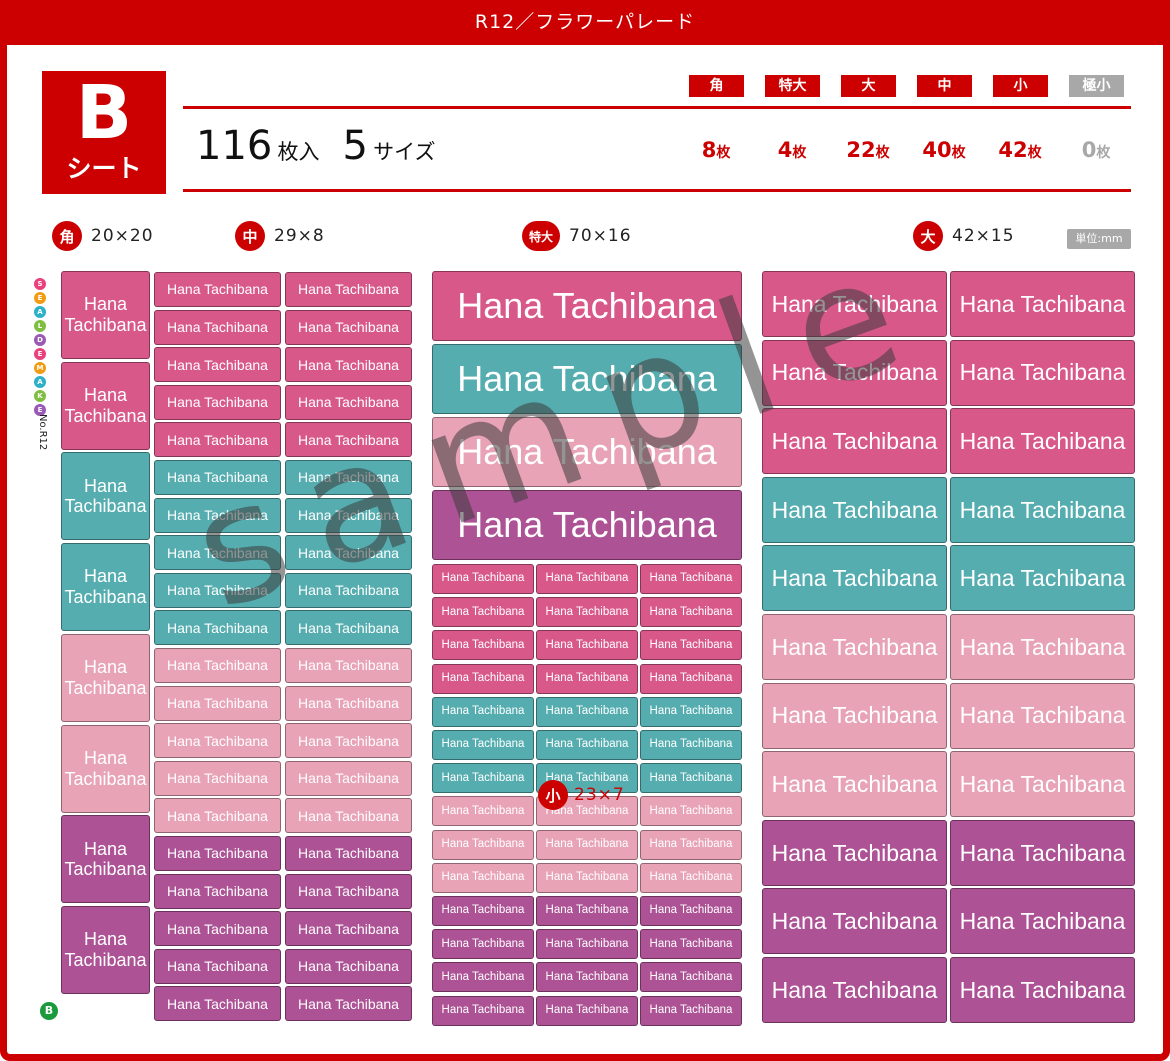 Image resolution: width=1170 pixels, height=1061 pixels. Describe the element at coordinates (599, 795) in the screenshot. I see `dimension-size-sho: 23×7` at that location.